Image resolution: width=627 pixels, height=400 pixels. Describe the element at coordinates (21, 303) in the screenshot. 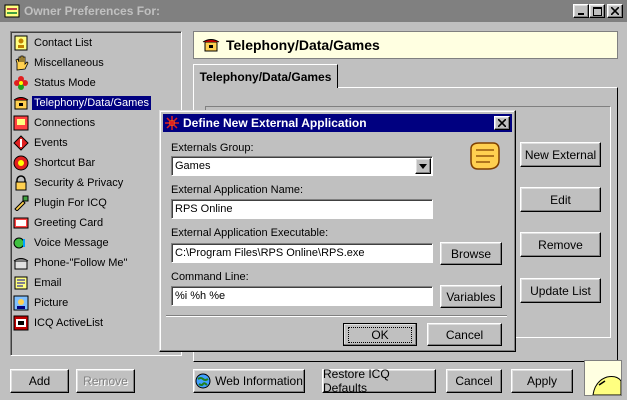

I see `picture-icon` at that location.